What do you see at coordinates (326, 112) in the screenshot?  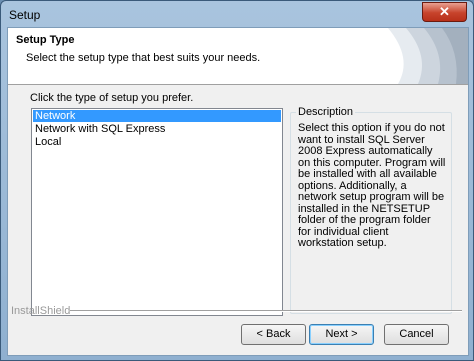 I see `description-label: Description` at bounding box center [326, 112].